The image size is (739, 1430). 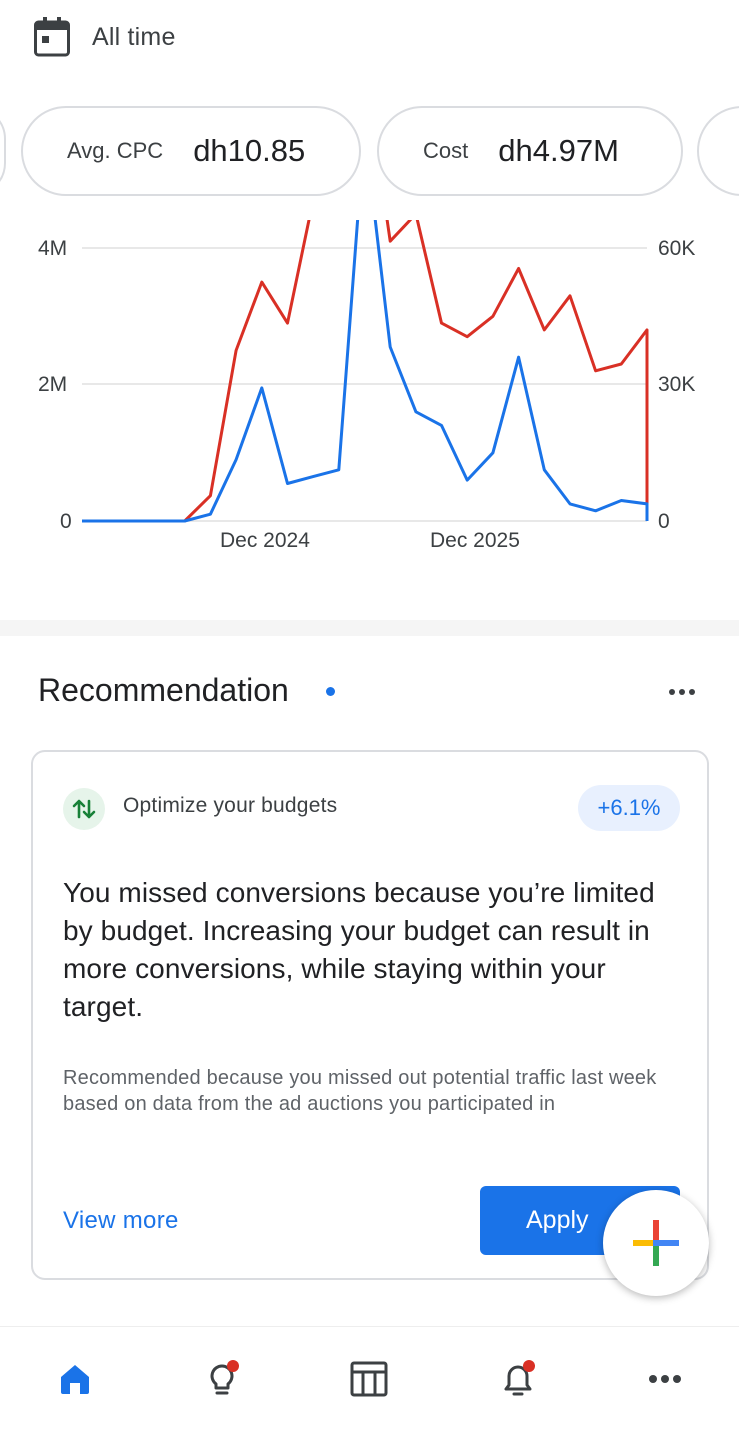 I want to click on table-icon, so click(x=369, y=1379).